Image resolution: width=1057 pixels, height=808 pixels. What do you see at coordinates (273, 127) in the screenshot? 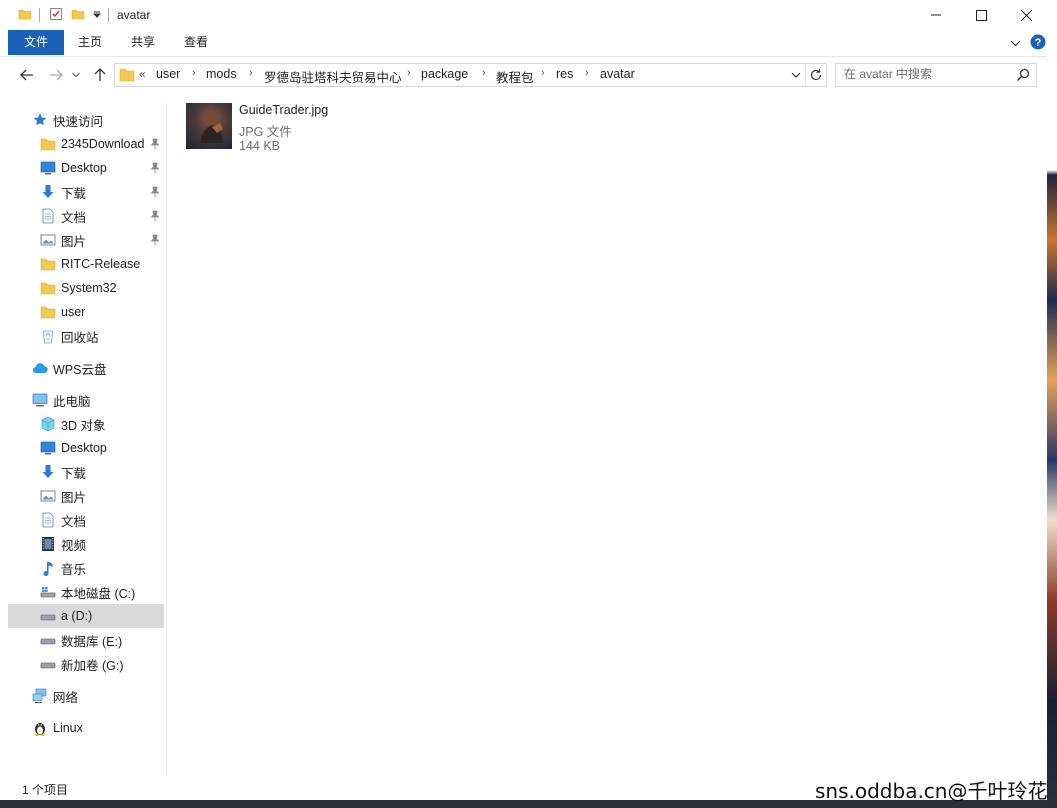
I see `file-item: GuideTrader.jpg JPG 文件 144 KB` at bounding box center [273, 127].